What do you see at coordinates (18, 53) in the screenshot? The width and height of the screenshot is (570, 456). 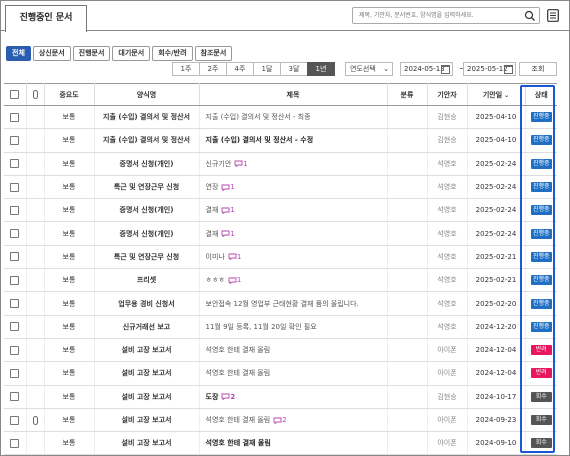 I see `filter-all: 전체` at bounding box center [18, 53].